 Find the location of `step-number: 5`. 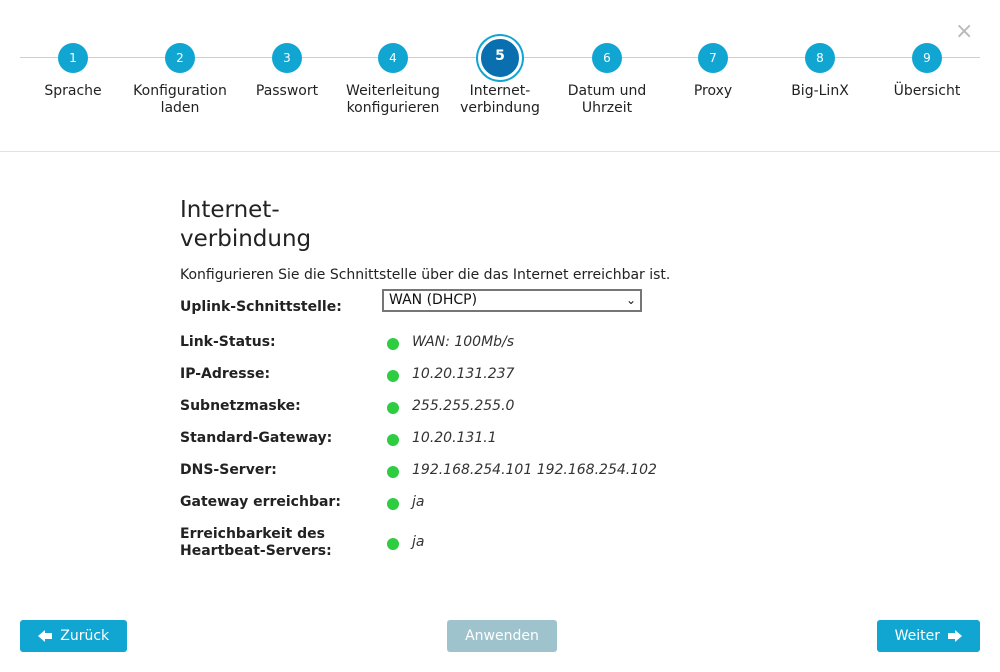

step-number: 5 is located at coordinates (500, 58).